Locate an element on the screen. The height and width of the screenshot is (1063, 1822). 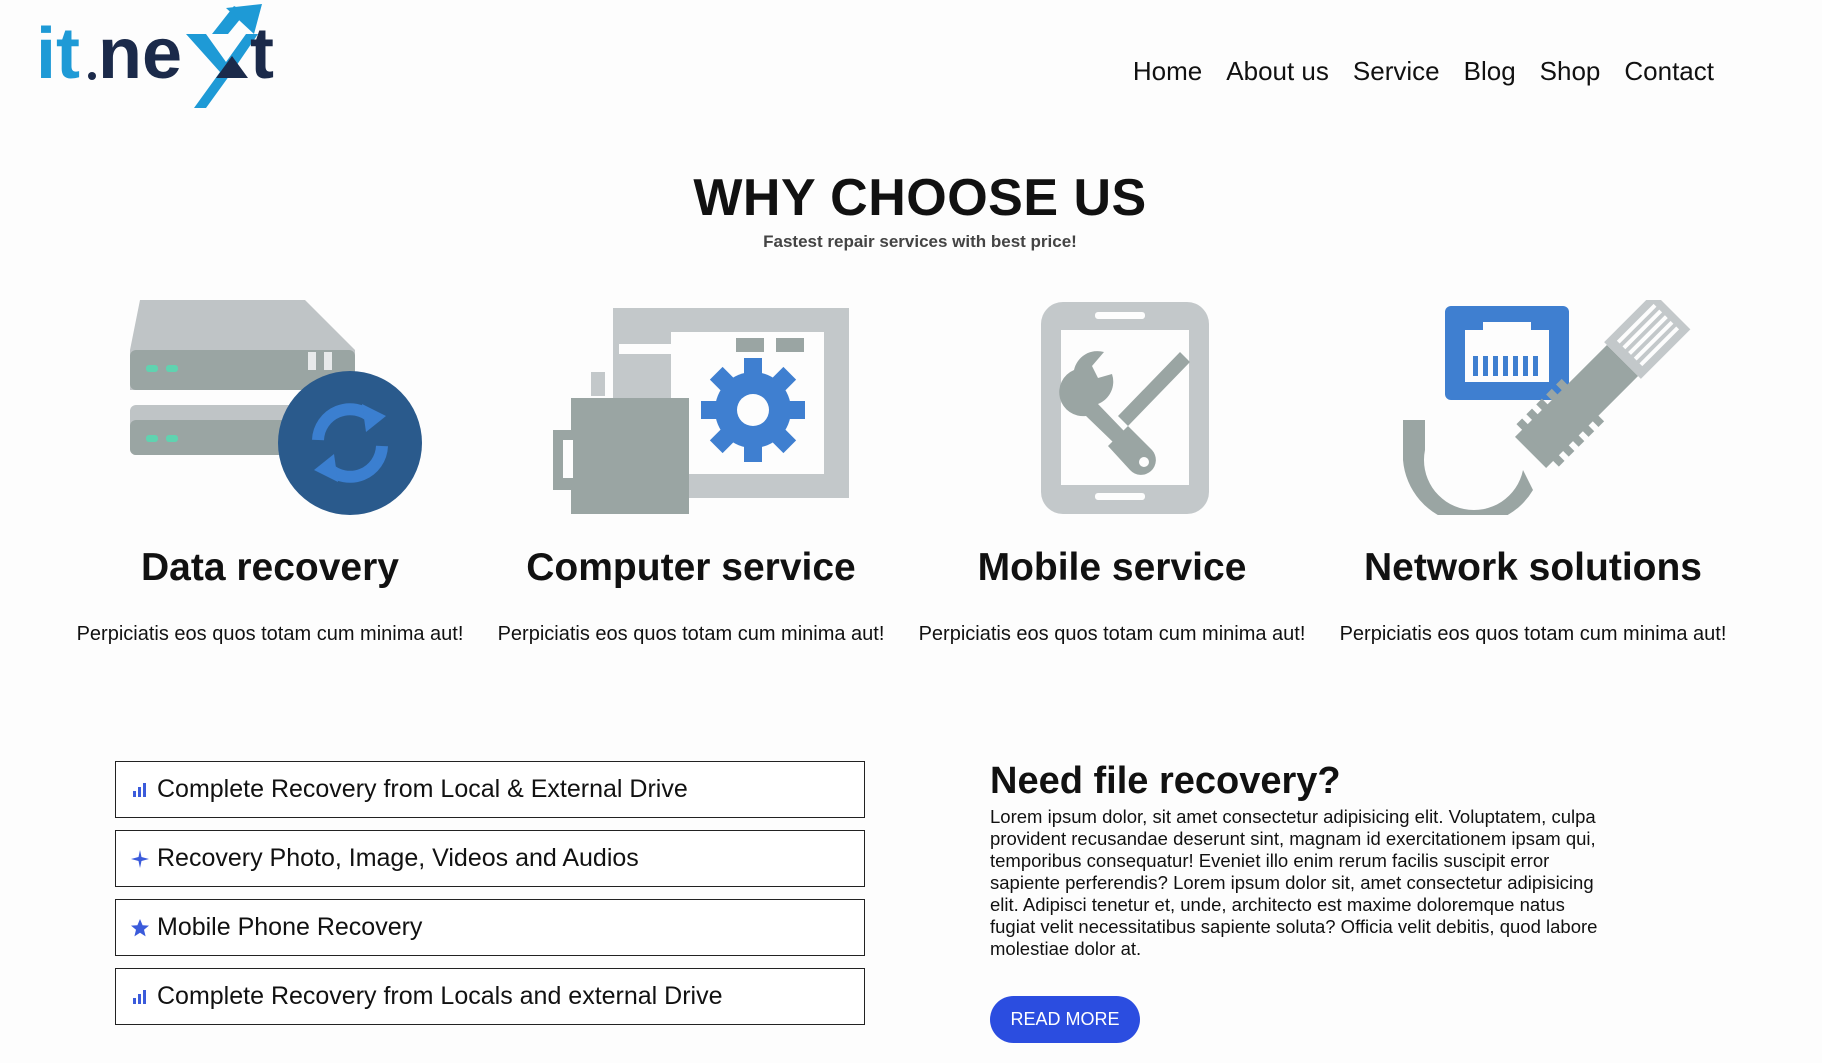
plane-icon is located at coordinates (140, 859).